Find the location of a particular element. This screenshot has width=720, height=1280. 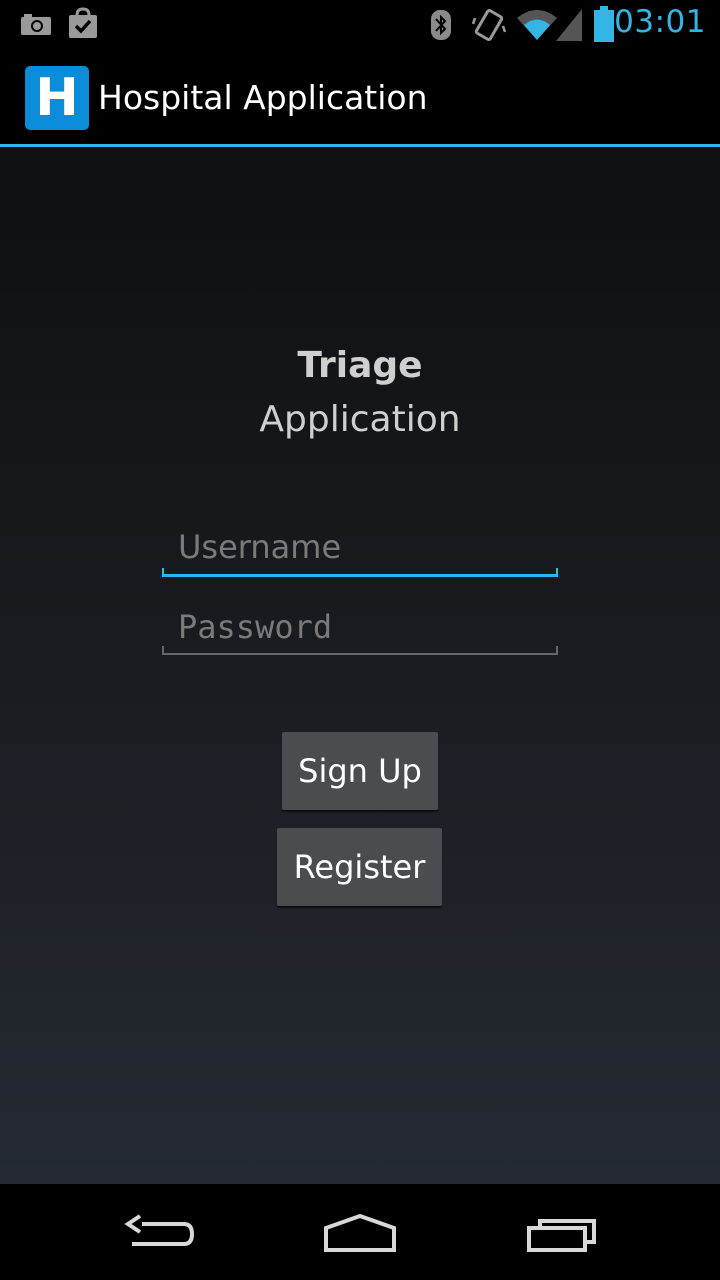

recent-apps-icon is located at coordinates (563, 1236).